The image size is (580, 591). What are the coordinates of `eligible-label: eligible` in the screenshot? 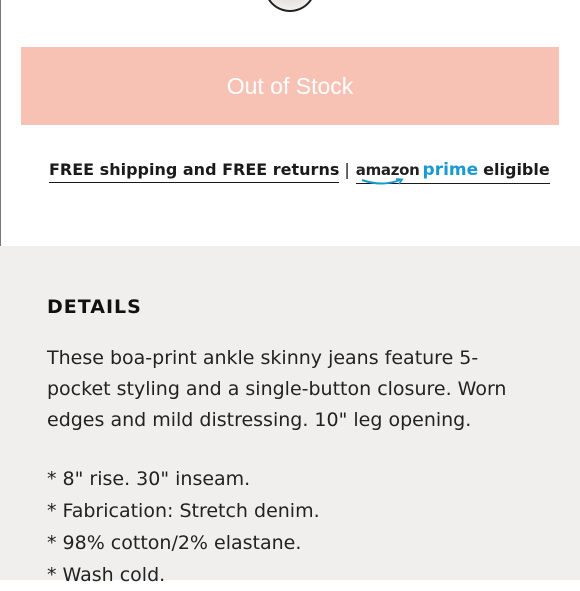 It's located at (516, 169).